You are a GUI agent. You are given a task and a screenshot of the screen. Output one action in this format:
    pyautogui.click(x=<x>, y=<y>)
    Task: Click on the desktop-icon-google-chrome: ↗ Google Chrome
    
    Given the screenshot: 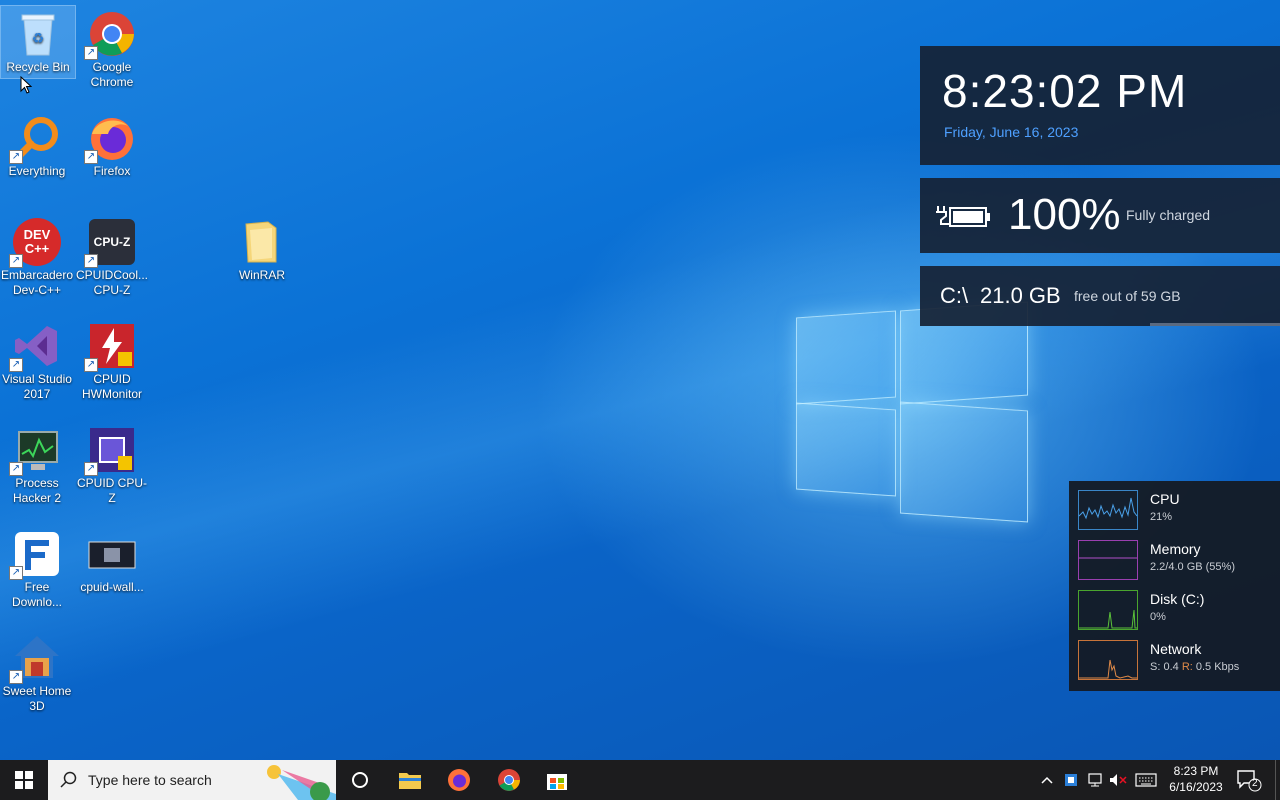 What is the action you would take?
    pyautogui.click(x=112, y=48)
    